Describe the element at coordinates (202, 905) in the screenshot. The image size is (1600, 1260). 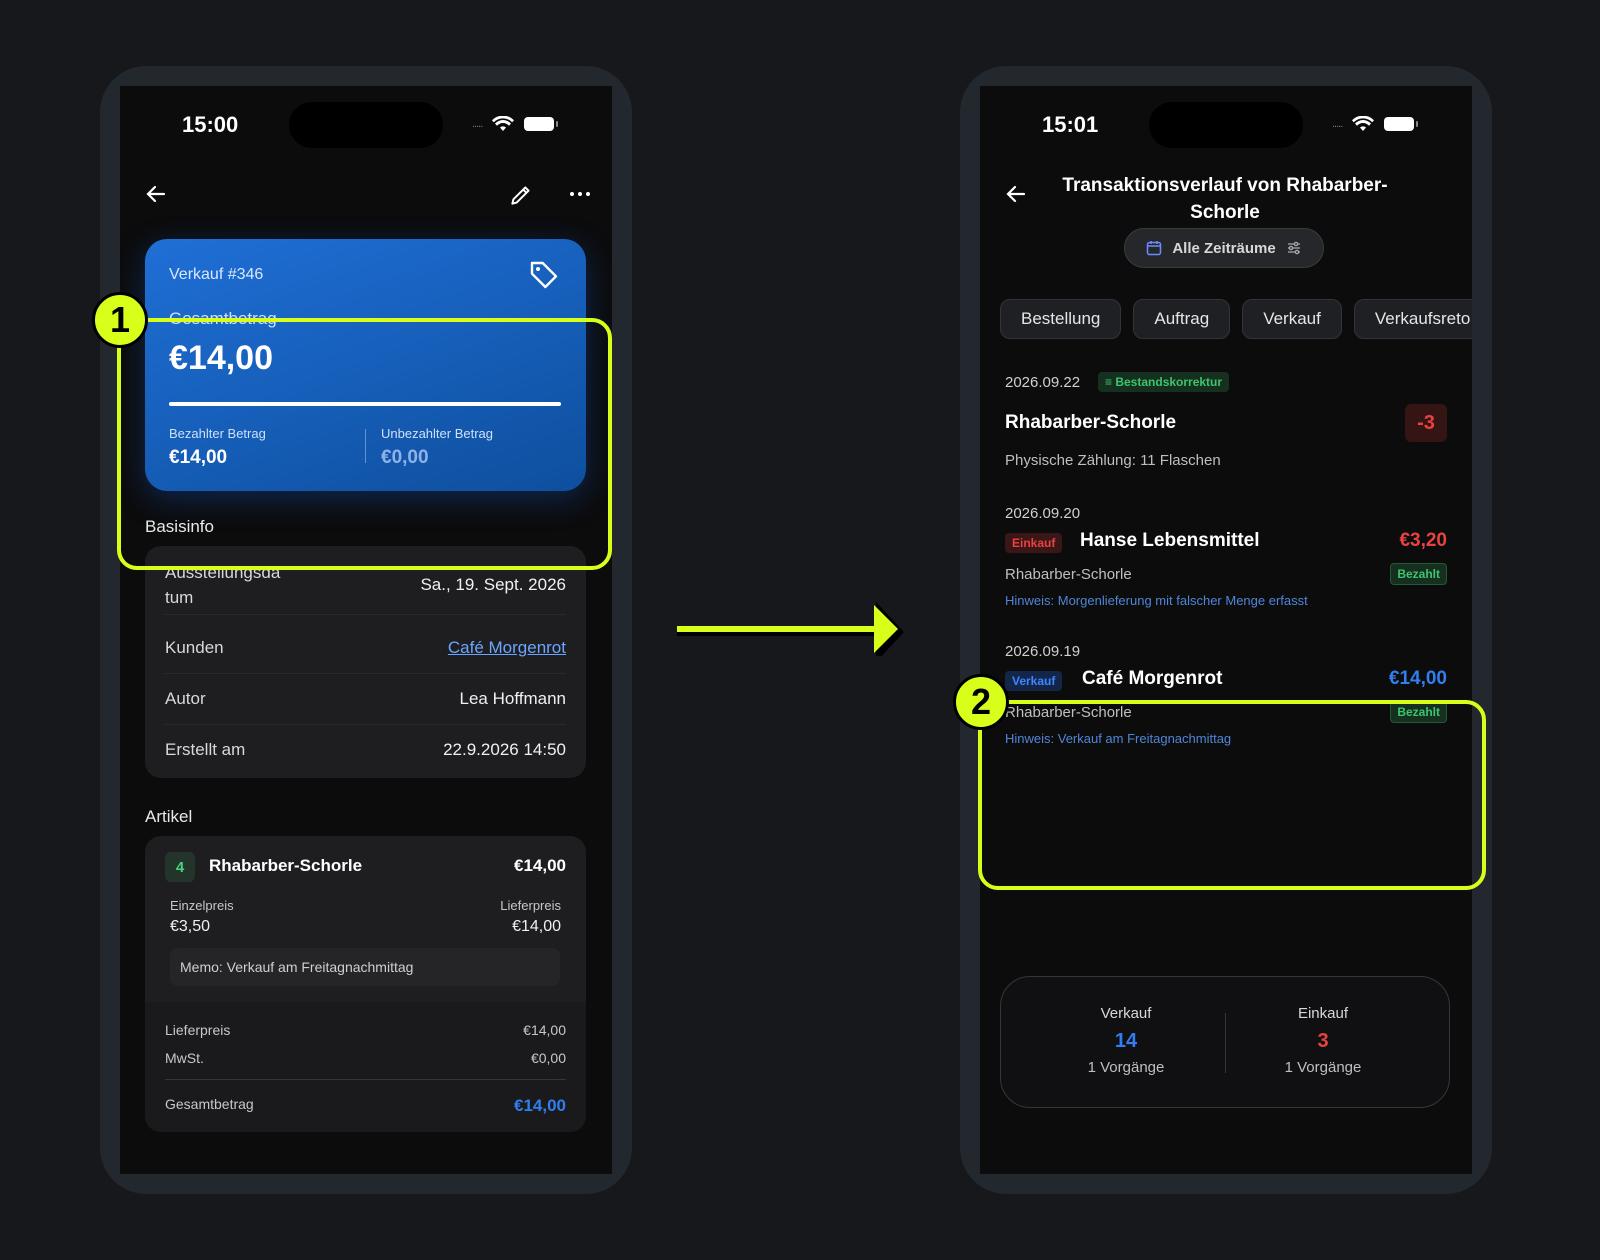
I see `unit-price-label: Einzelpreis` at that location.